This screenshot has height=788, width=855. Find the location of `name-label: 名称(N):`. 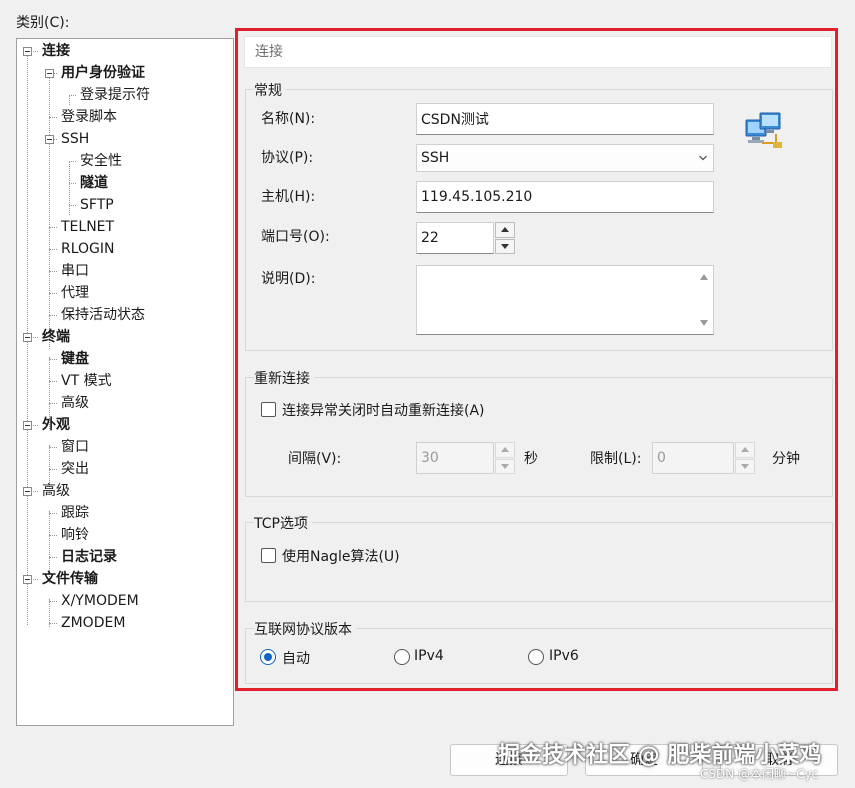

name-label: 名称(N): is located at coordinates (288, 119).